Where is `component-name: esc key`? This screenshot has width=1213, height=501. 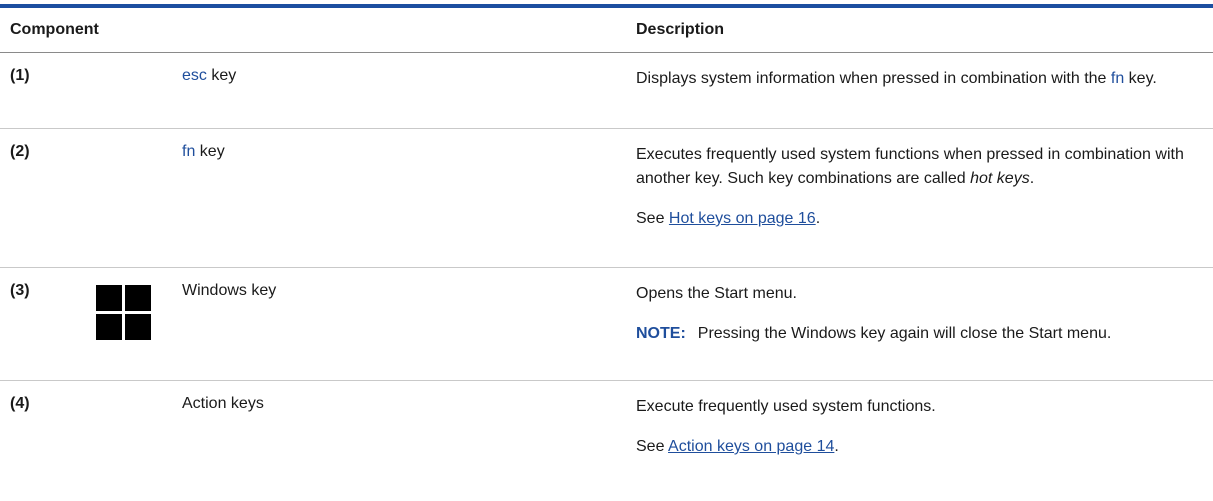
component-name: esc key is located at coordinates (209, 76).